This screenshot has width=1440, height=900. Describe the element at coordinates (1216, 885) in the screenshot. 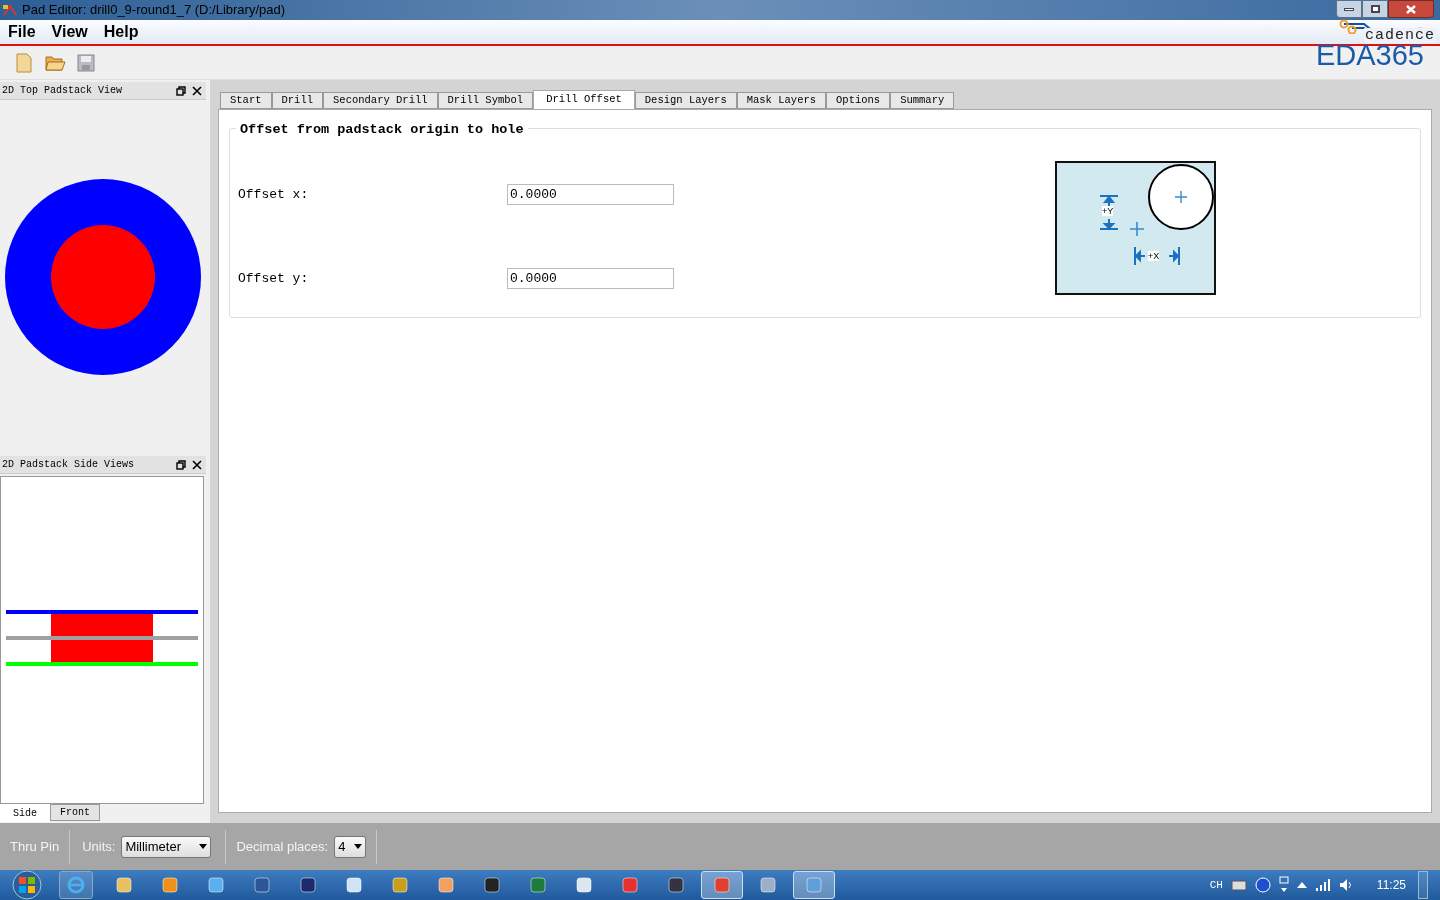

I see `input-language: CH` at that location.